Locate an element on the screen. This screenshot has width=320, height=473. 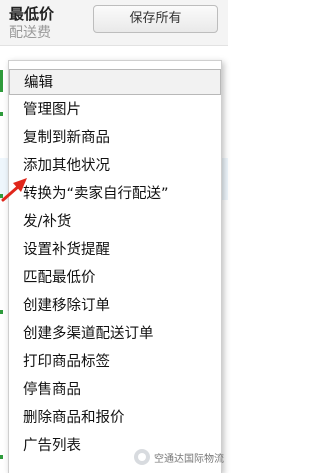
menu-item-send-replenish: 发/补货 is located at coordinates (115, 222).